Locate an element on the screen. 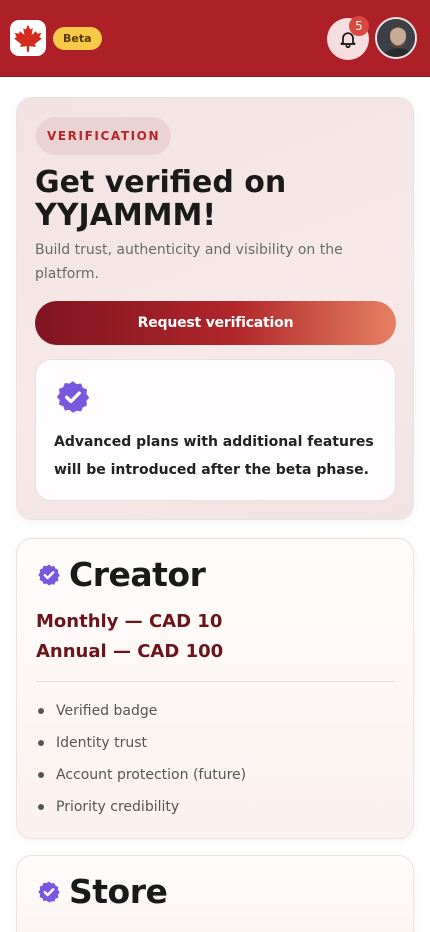  plan-header: Creator is located at coordinates (121, 574).